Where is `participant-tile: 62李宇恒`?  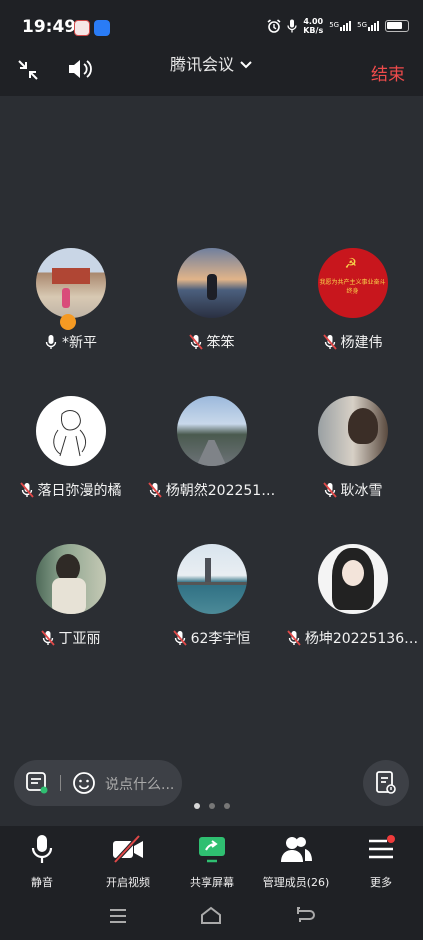 participant-tile: 62李宇恒 is located at coordinates (211, 596).